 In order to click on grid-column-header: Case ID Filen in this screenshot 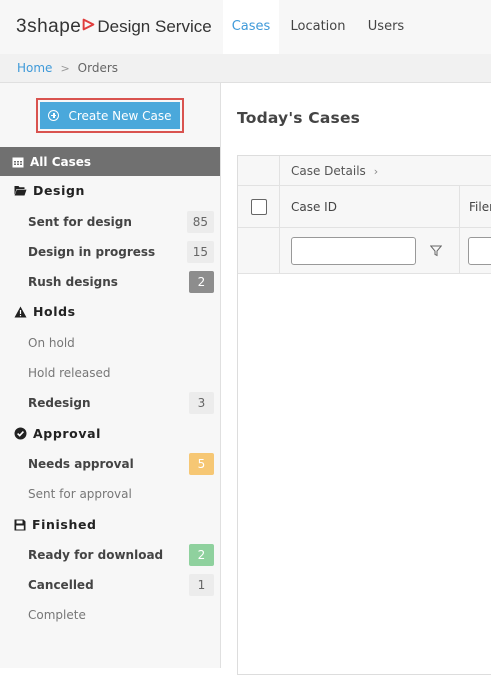, I will do `click(364, 207)`.